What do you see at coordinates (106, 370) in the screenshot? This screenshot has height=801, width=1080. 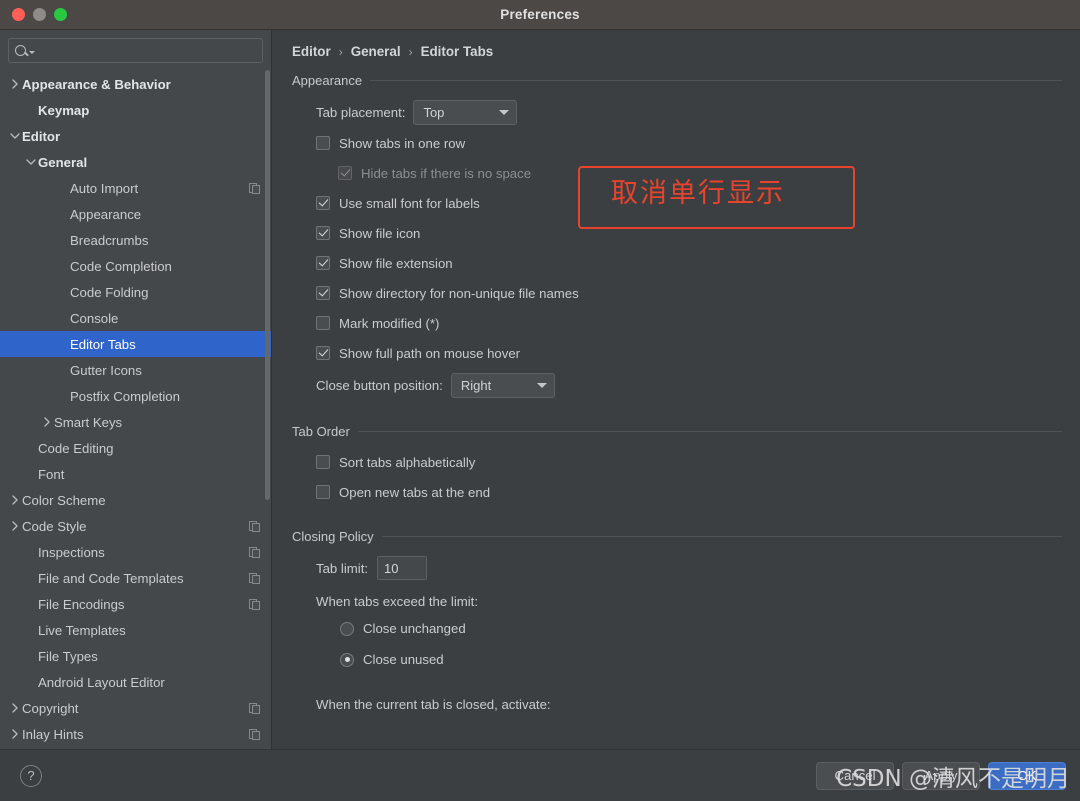 I see `sidebar-item-label: Gutter Icons` at bounding box center [106, 370].